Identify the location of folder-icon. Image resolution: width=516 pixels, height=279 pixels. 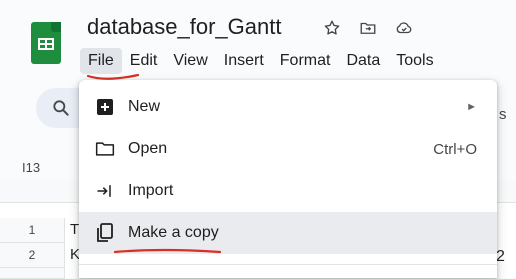
(105, 149).